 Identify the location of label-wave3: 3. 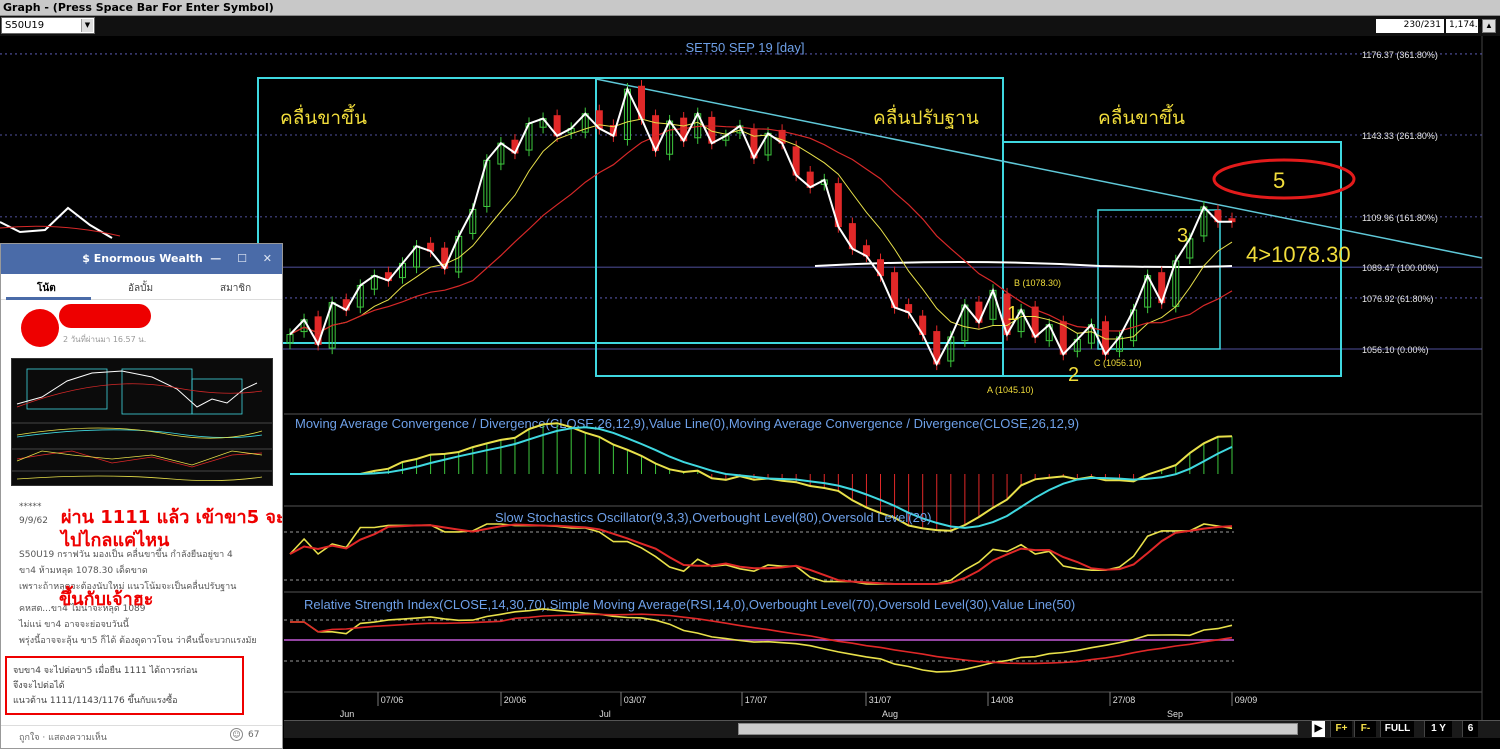
(1182, 236).